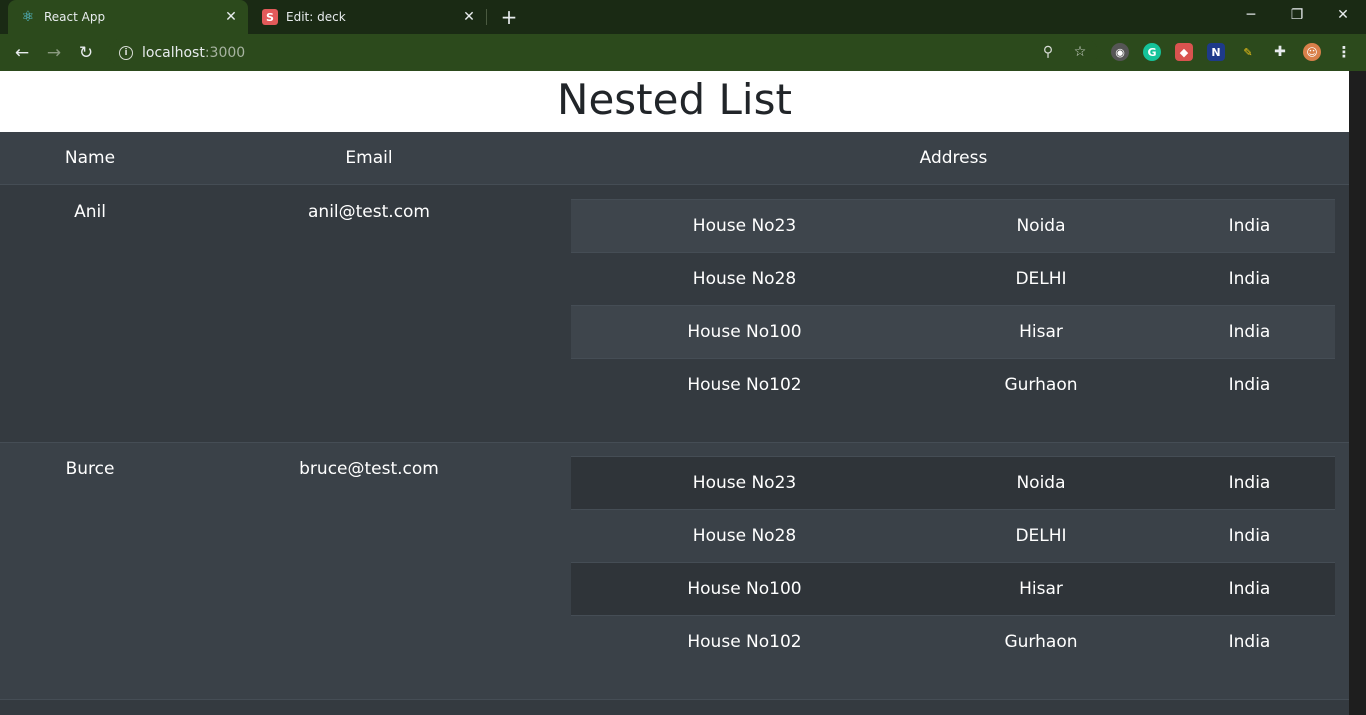  What do you see at coordinates (369, 212) in the screenshot?
I see `user-email: anil@test.com` at bounding box center [369, 212].